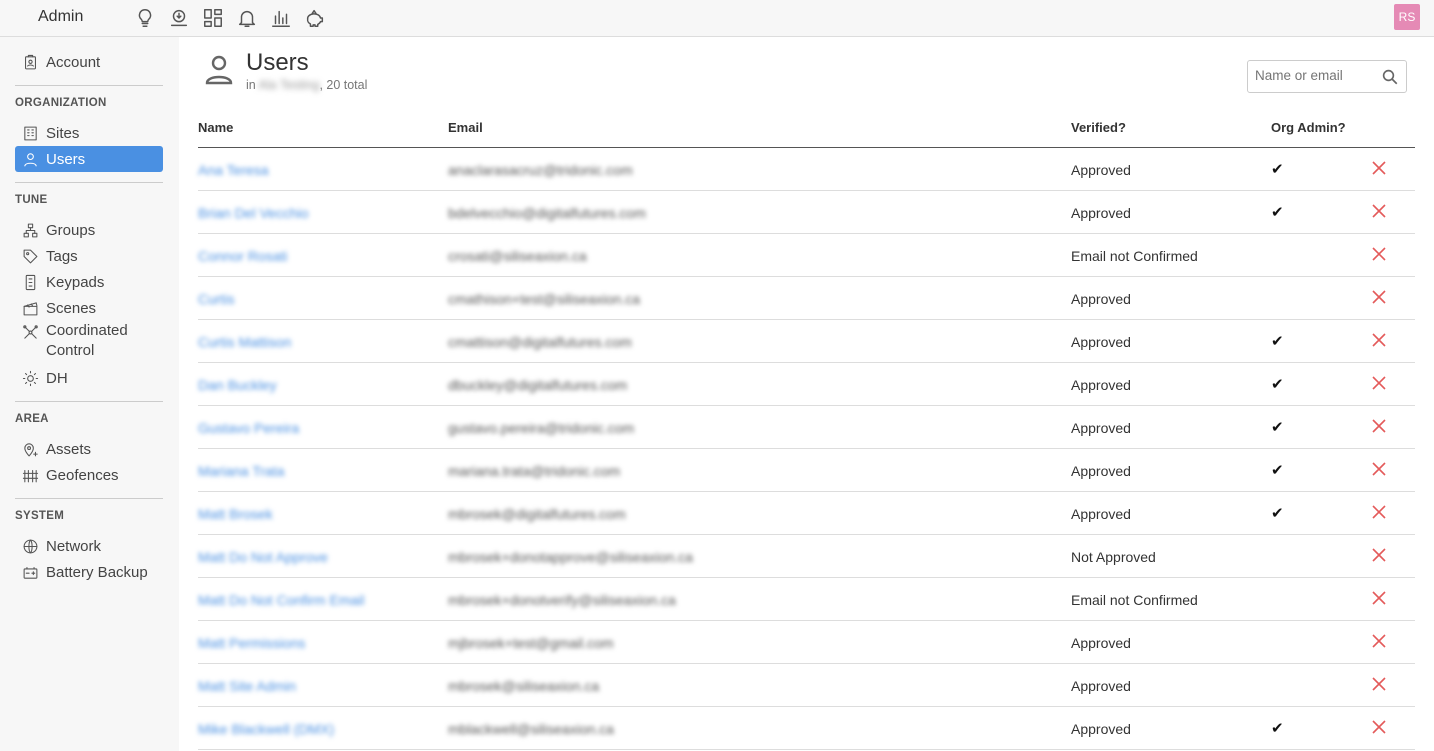 This screenshot has height=751, width=1434. I want to click on sidebar-item-coordinated-control: Coordinated Control, so click(89, 343).